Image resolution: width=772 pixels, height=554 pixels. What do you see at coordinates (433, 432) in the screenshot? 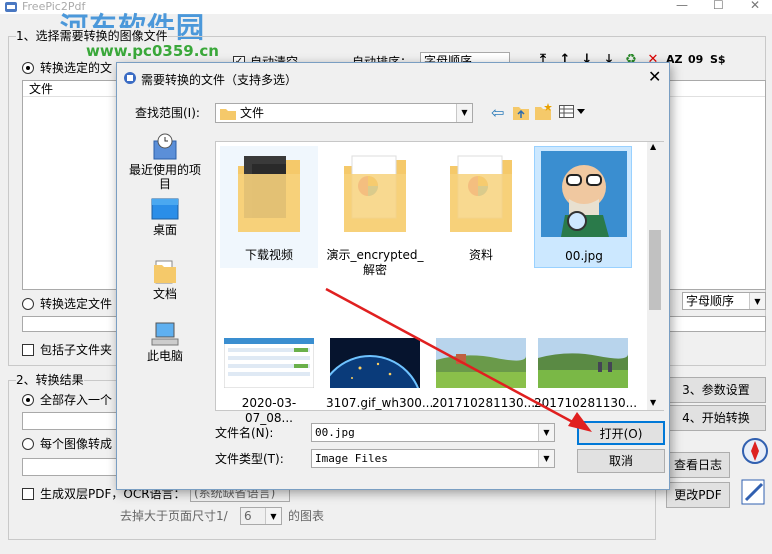
I see `filename-input: 00.jpg ▼` at bounding box center [433, 432].